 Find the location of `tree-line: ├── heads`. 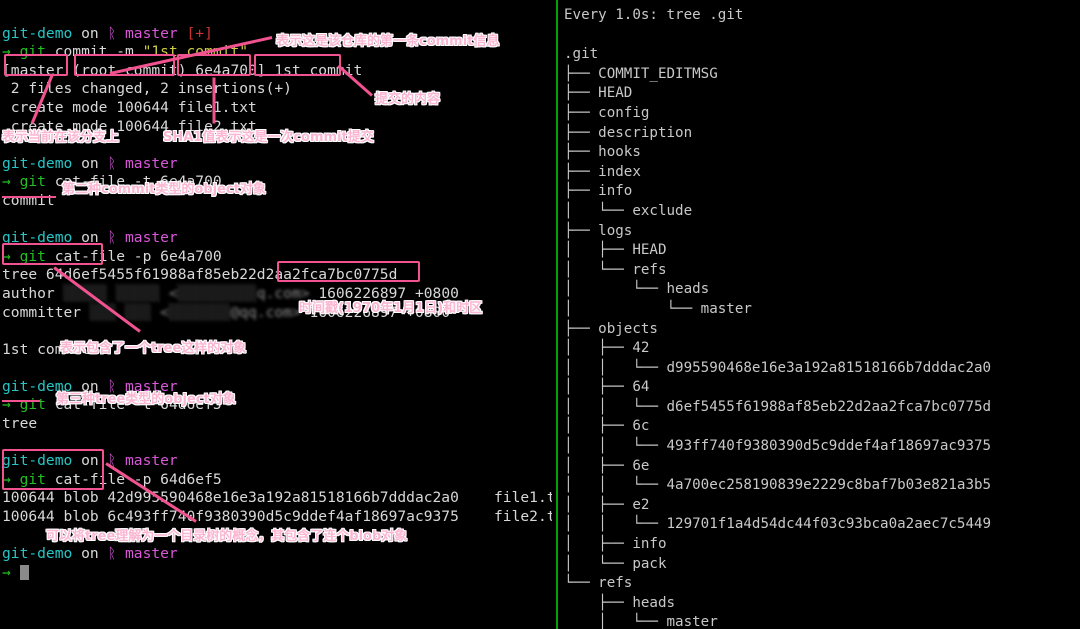

tree-line: ├── heads is located at coordinates (620, 602).